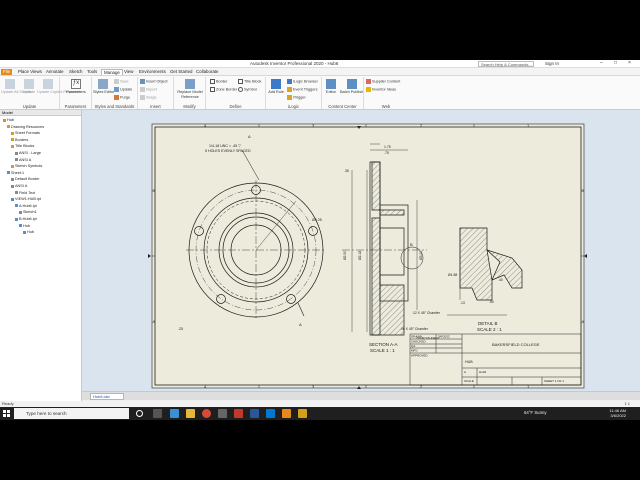  I want to click on save-styles-button: Save, so click(121, 81).